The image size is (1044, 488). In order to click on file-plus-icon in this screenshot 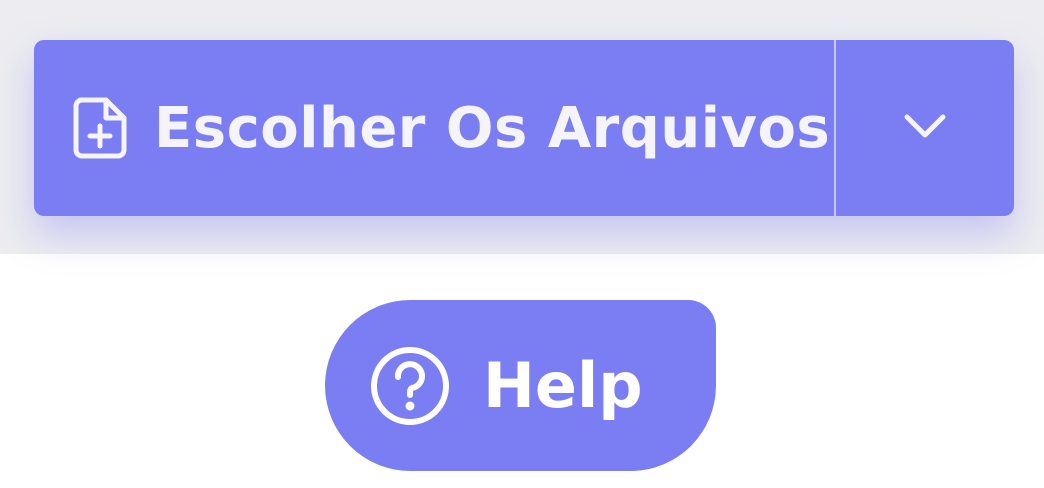, I will do `click(100, 128)`.